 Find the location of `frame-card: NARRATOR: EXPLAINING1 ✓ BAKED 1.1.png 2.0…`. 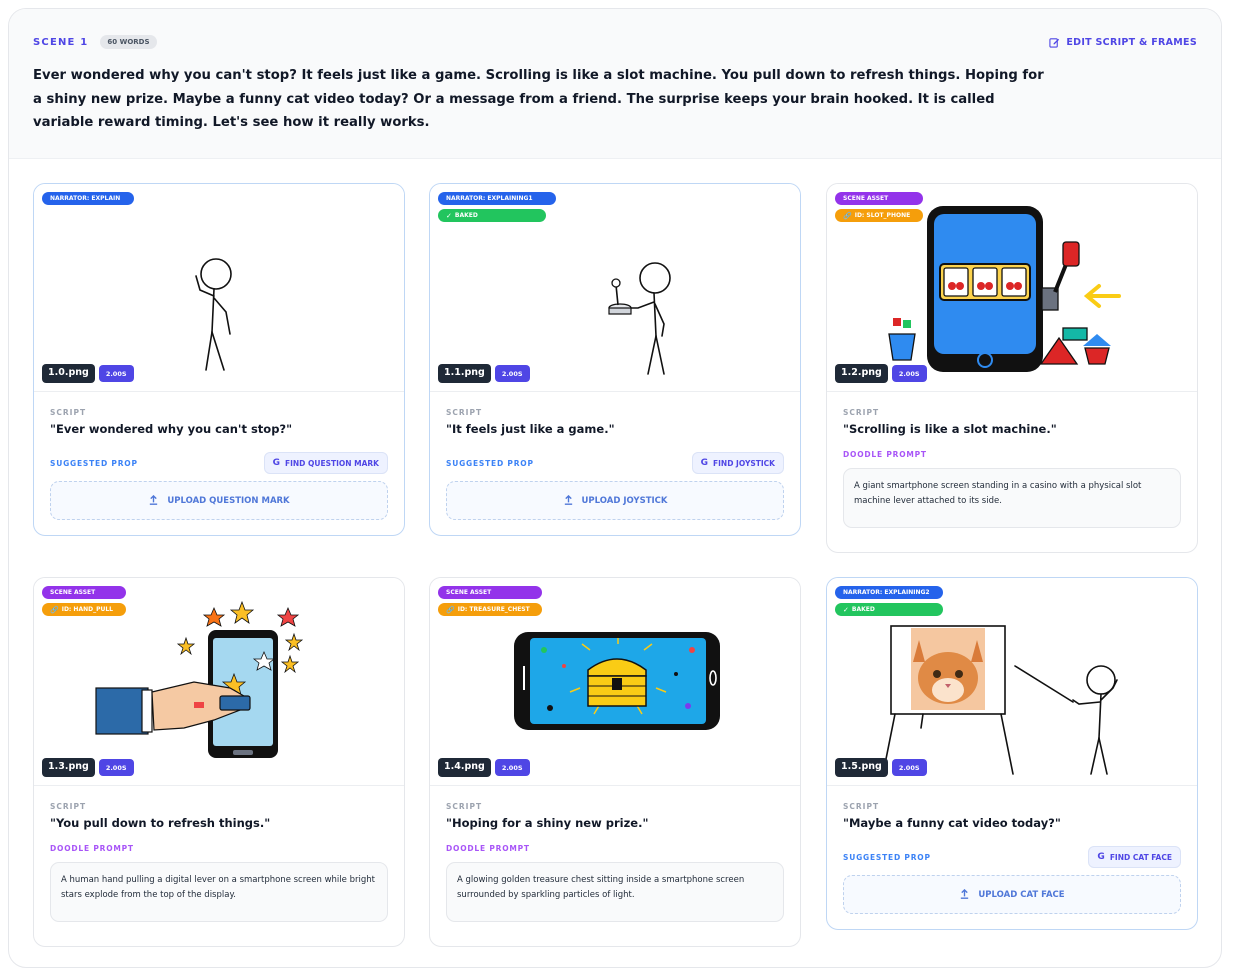

frame-card: NARRATOR: EXPLAINING1 ✓ BAKED 1.1.png 2.0… is located at coordinates (615, 359).